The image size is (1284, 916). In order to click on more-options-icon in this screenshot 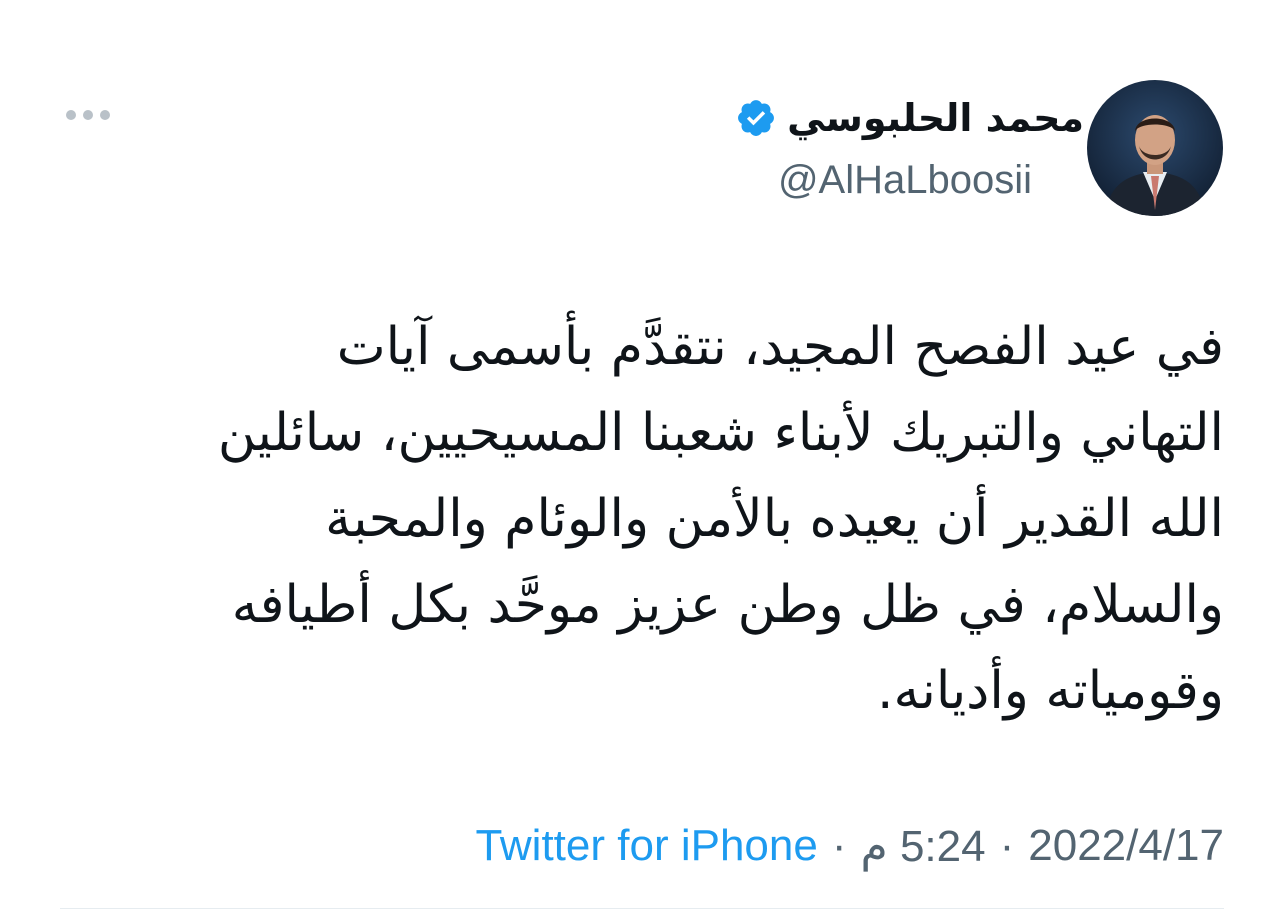, I will do `click(88, 115)`.